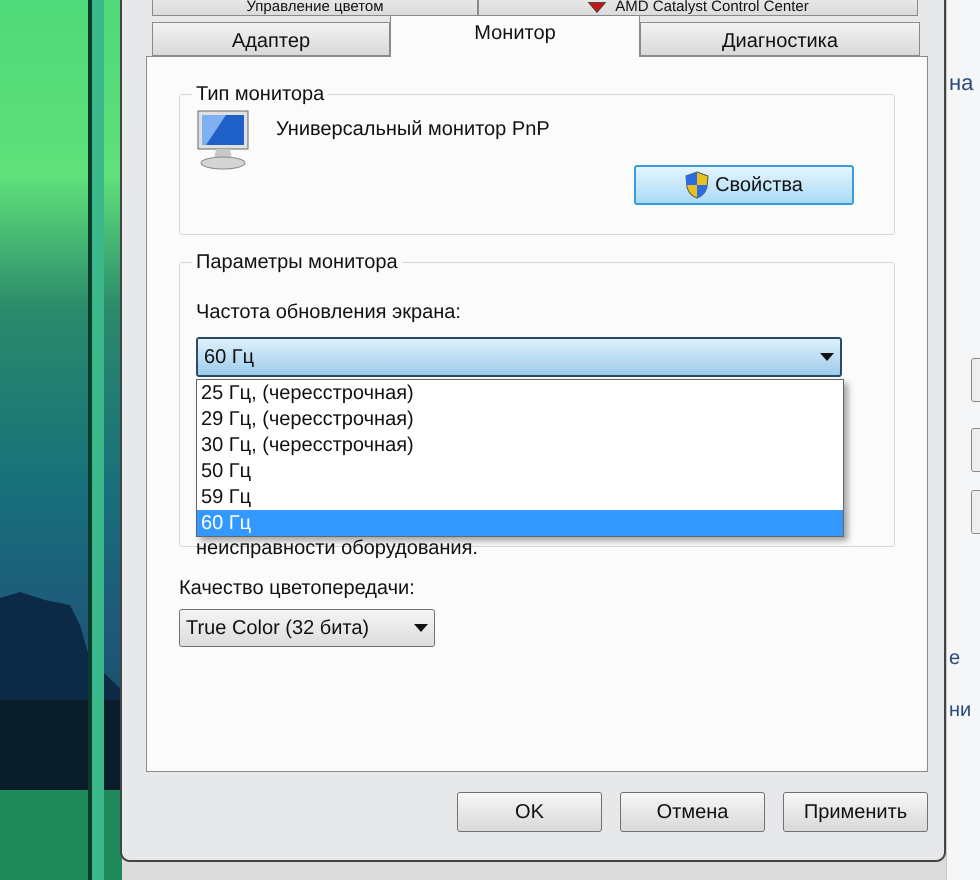 This screenshot has width=980, height=880. Describe the element at coordinates (520, 471) in the screenshot. I see `dropdown-option: 50 Гц` at that location.